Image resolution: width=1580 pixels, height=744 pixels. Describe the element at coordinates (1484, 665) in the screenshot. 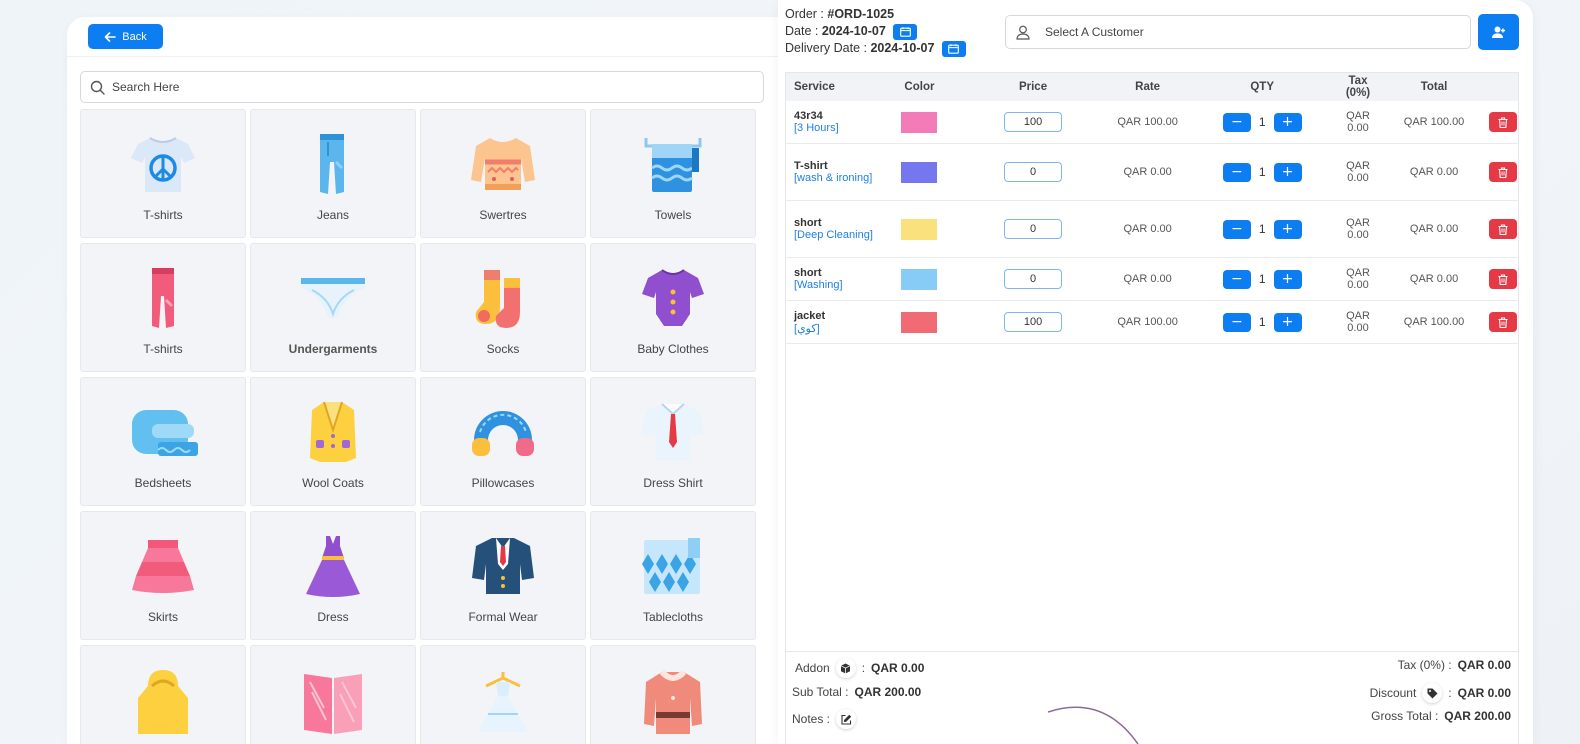

I see `tax-value: QAR 0.00` at that location.